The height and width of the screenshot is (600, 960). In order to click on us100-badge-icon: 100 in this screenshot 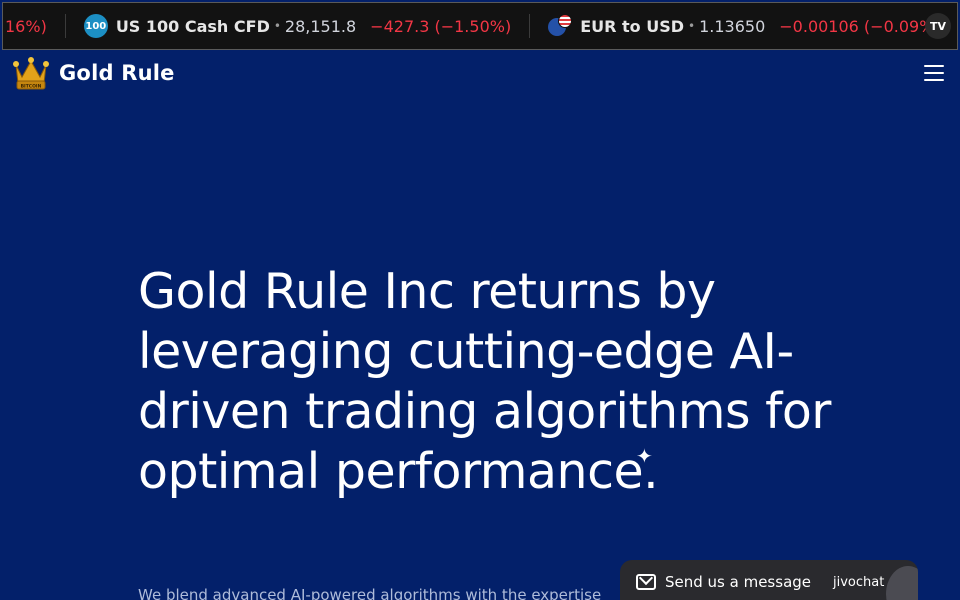, I will do `click(95, 26)`.